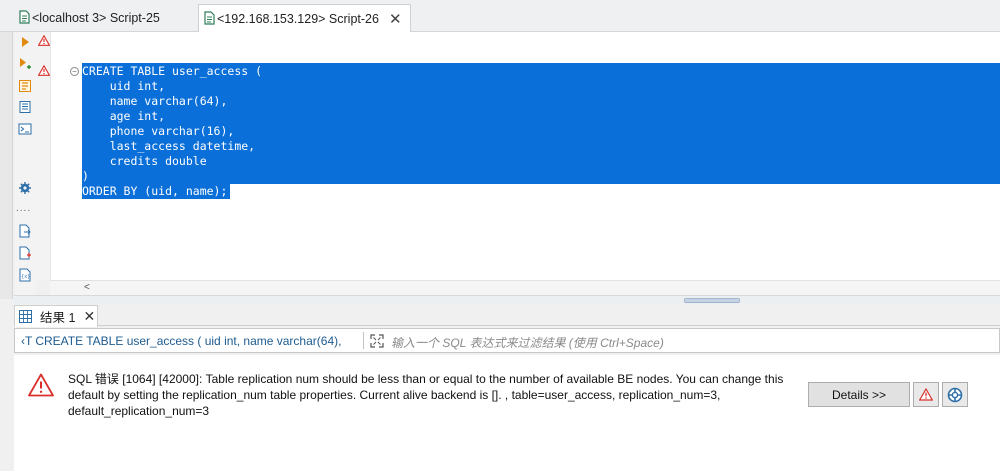 This screenshot has width=1000, height=471. Describe the element at coordinates (525, 287) in the screenshot. I see `horizontal-scrollbar: <` at that location.